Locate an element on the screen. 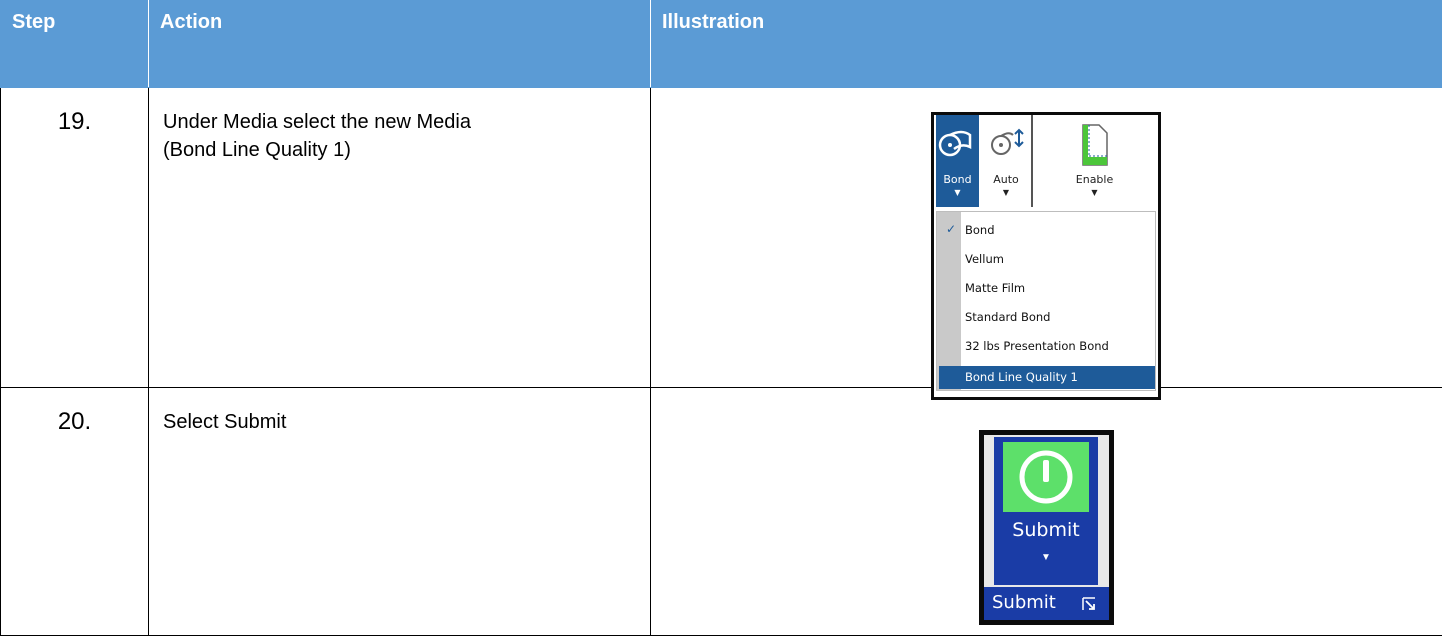 This screenshot has height=636, width=1442. menu-item-matte-film: Matte Film is located at coordinates (995, 288).